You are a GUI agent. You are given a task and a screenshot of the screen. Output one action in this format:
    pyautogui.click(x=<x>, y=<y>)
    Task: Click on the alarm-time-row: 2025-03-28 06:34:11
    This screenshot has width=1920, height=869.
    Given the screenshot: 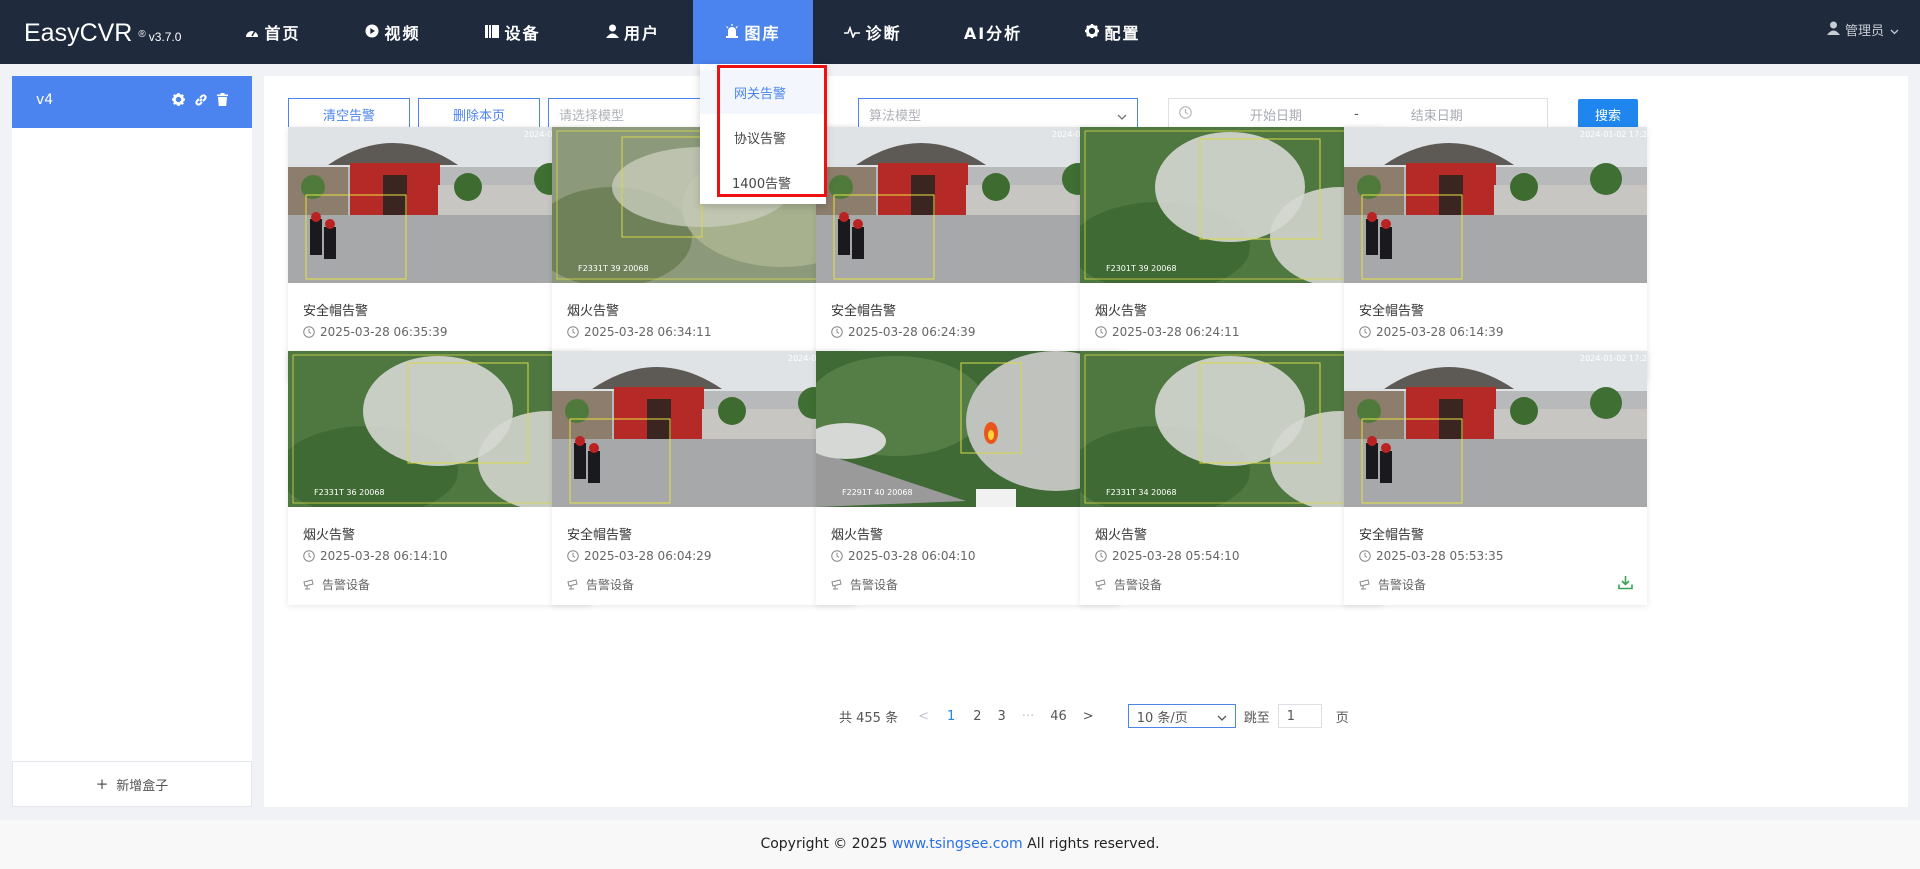 What is the action you would take?
    pyautogui.click(x=639, y=332)
    